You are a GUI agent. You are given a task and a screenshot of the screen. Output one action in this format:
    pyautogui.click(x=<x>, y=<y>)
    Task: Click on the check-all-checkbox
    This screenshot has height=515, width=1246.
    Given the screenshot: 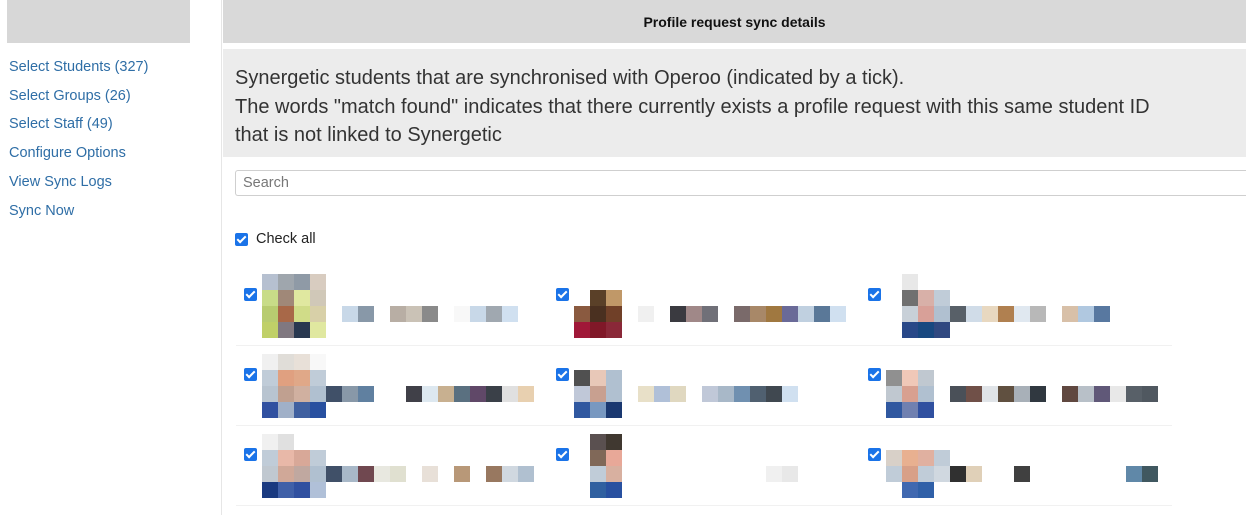 What is the action you would take?
    pyautogui.click(x=241, y=239)
    